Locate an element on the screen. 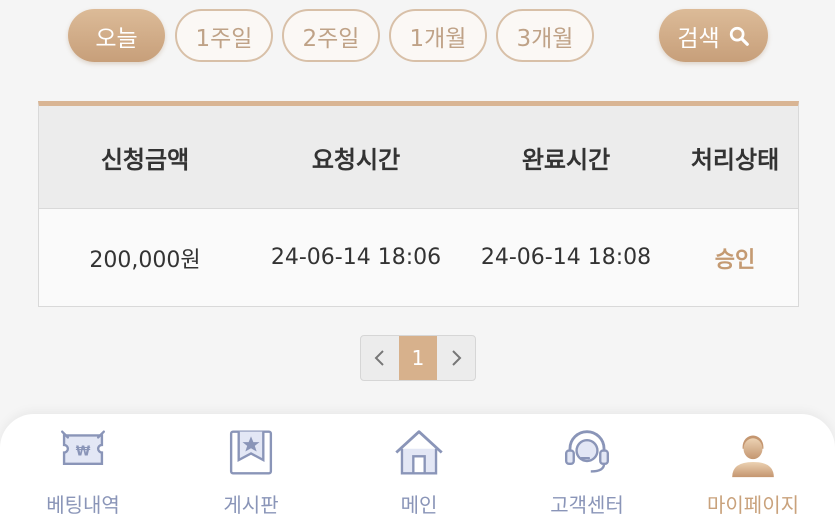  period-2week-button: 2주일 is located at coordinates (331, 35).